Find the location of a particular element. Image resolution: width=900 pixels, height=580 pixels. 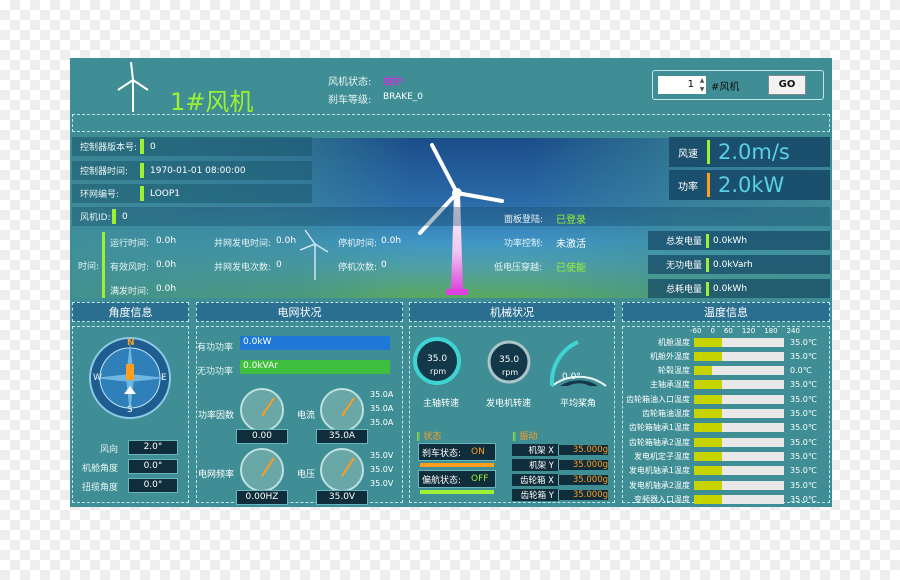

compass-s: S is located at coordinates (130, 410).